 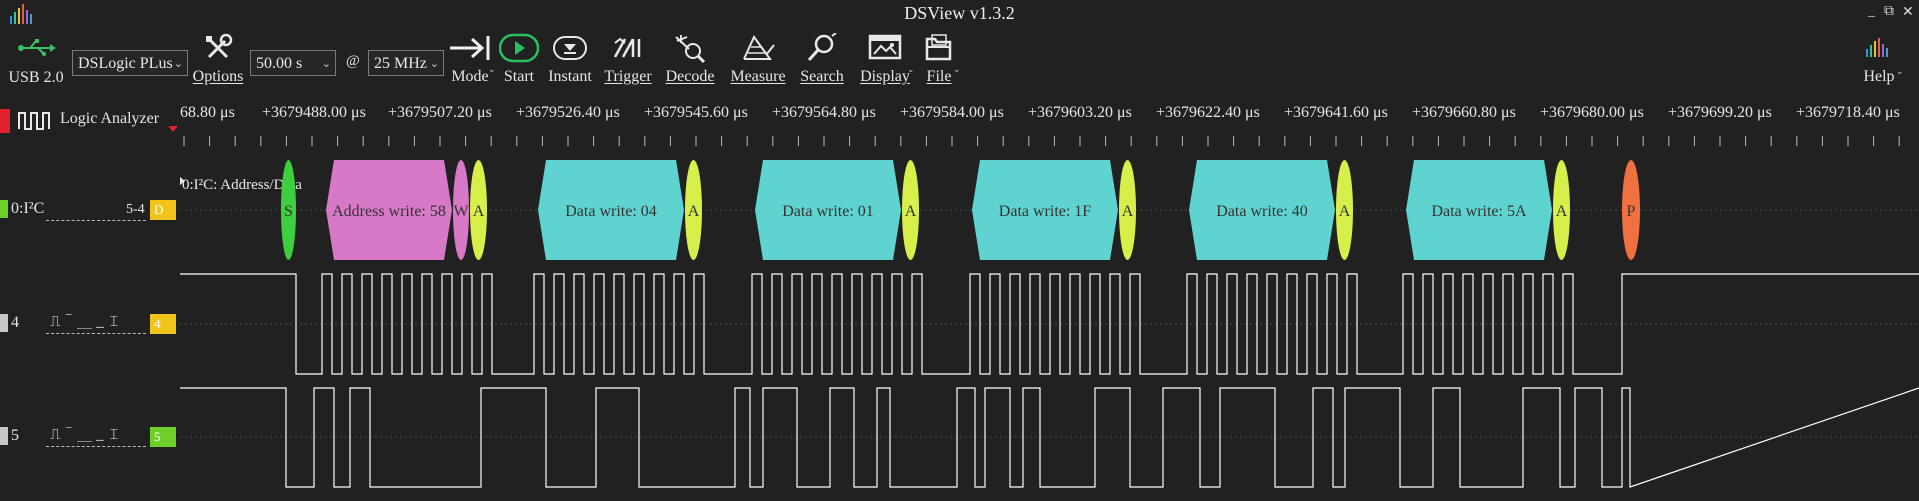 I want to click on instant-button: Instant, so click(x=570, y=57).